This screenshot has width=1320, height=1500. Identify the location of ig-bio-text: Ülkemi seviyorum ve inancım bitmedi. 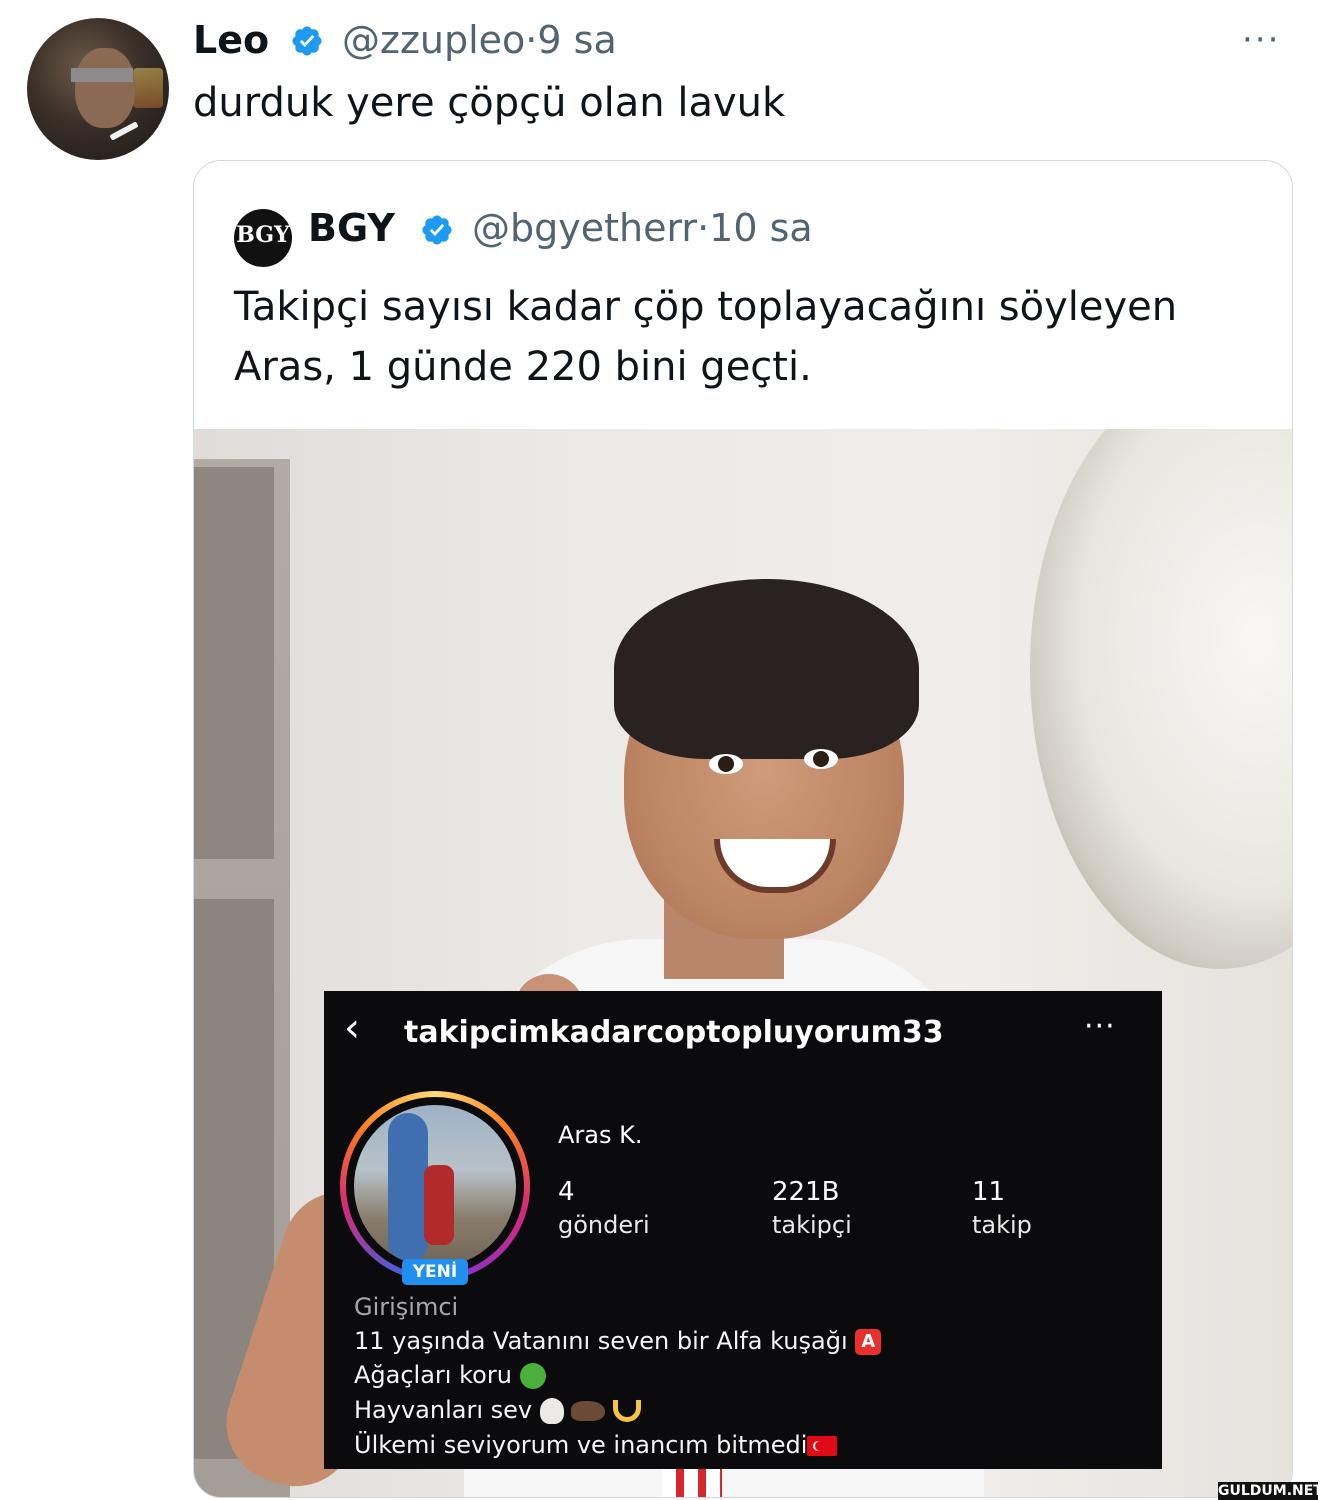
(581, 1445).